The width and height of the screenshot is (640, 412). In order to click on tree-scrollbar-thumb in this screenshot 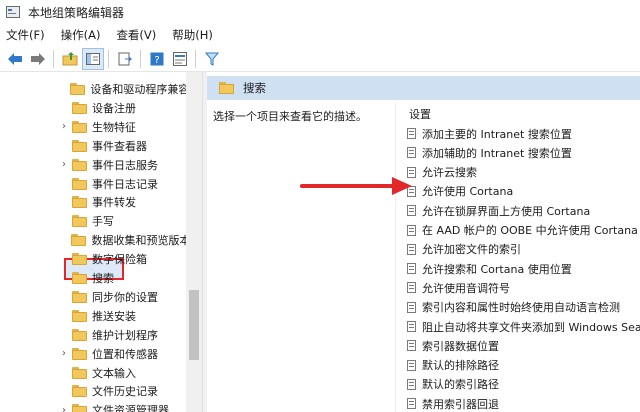, I will do `click(194, 325)`.